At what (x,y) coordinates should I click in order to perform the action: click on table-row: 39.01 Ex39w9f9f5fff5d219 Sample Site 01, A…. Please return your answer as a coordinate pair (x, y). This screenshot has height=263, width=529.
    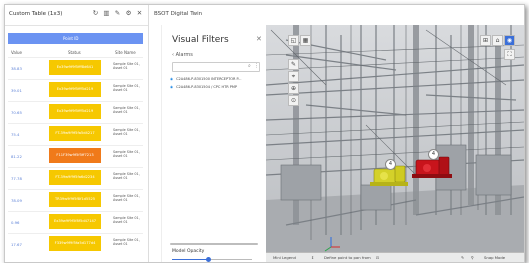
    Looking at the image, I should click on (76, 90).